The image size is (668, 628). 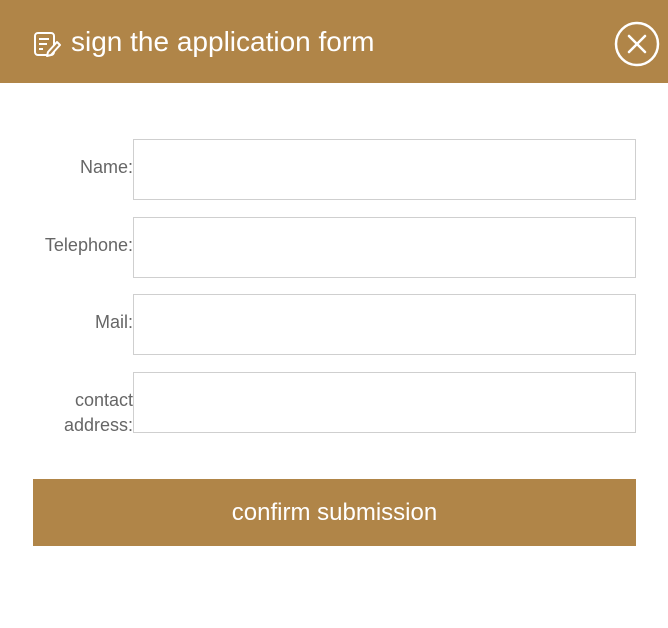 What do you see at coordinates (384, 402) in the screenshot?
I see `contact-address-input` at bounding box center [384, 402].